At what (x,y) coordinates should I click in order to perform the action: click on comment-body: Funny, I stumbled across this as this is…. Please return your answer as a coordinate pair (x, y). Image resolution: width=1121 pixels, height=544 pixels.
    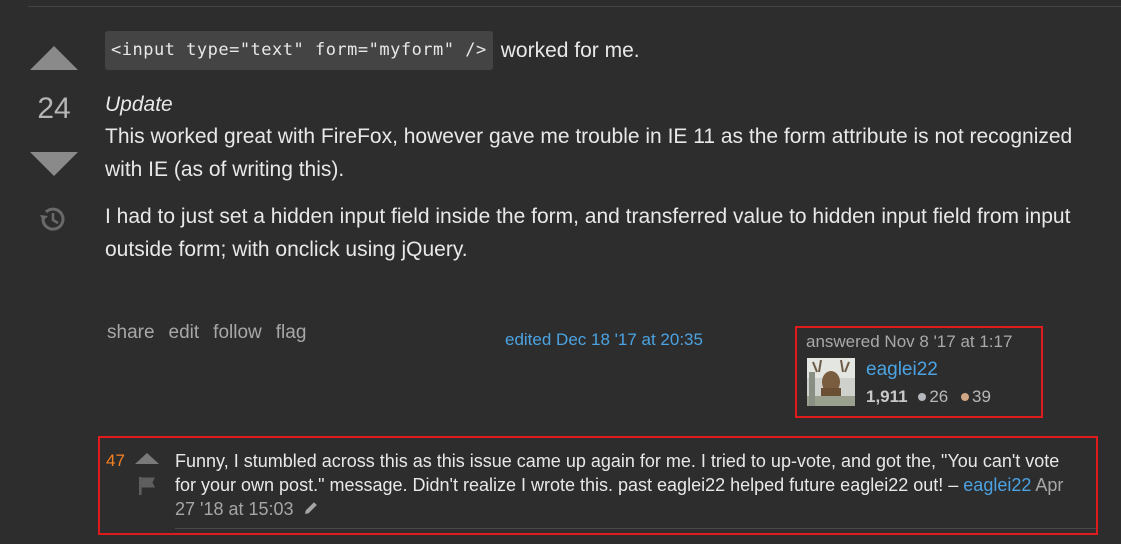
    Looking at the image, I should click on (622, 485).